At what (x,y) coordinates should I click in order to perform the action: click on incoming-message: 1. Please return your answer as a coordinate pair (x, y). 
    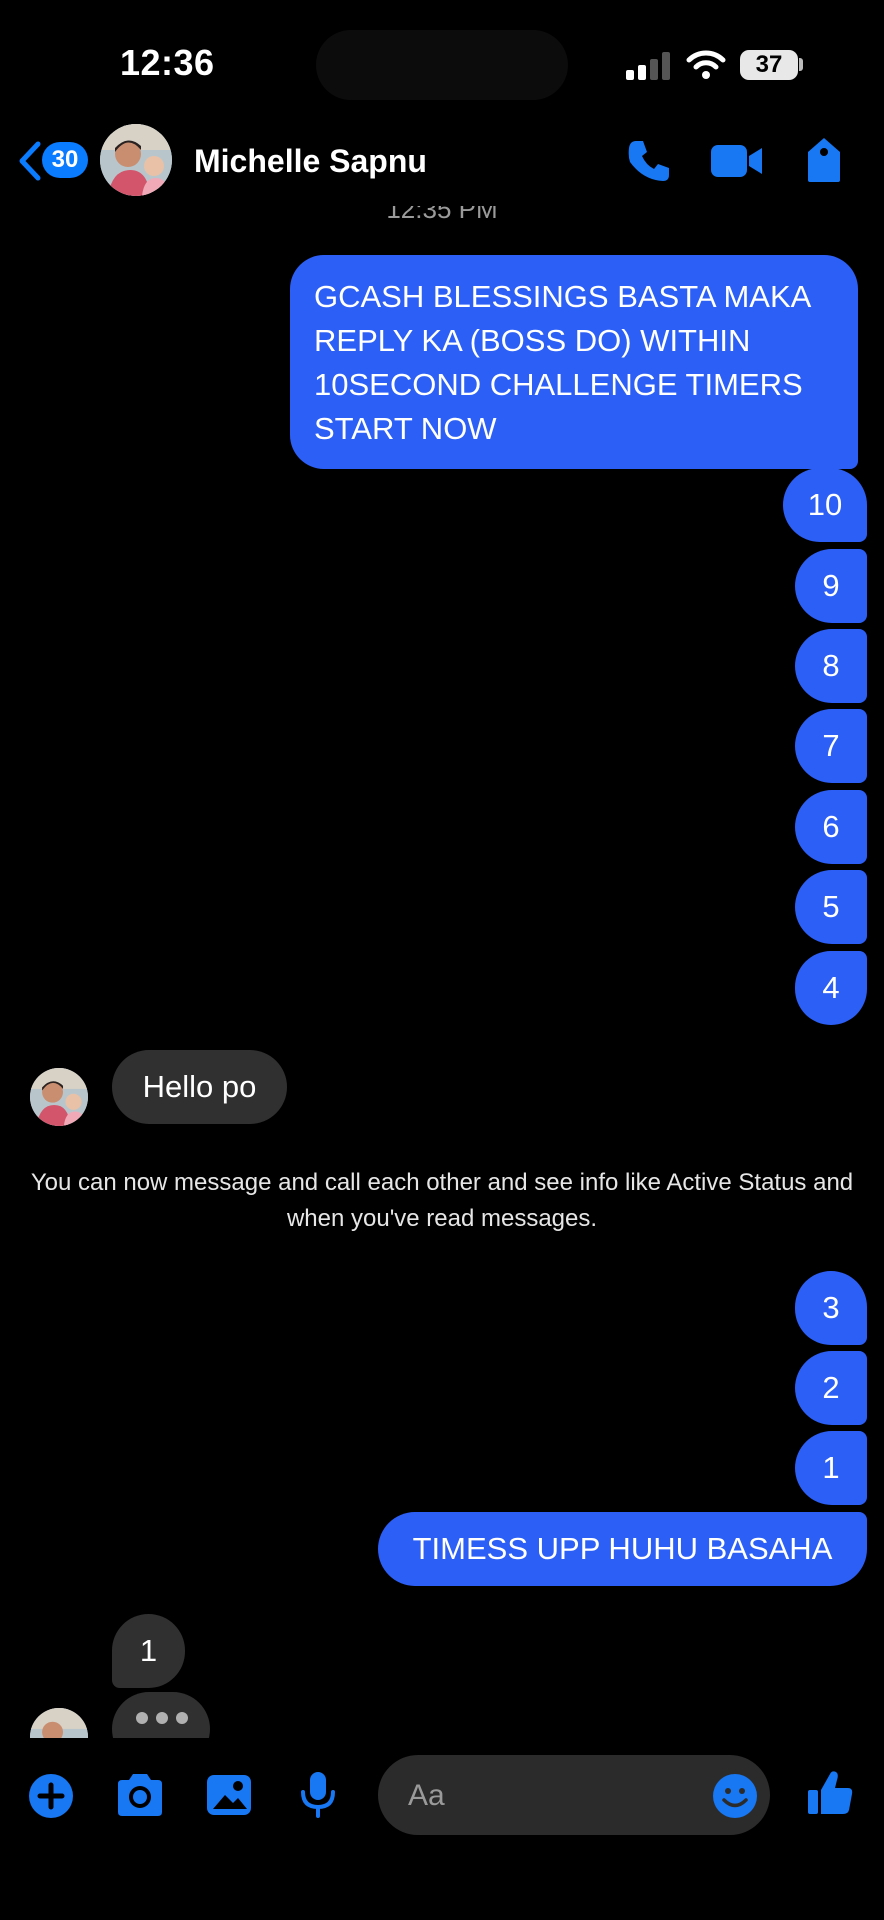
    Looking at the image, I should click on (148, 1651).